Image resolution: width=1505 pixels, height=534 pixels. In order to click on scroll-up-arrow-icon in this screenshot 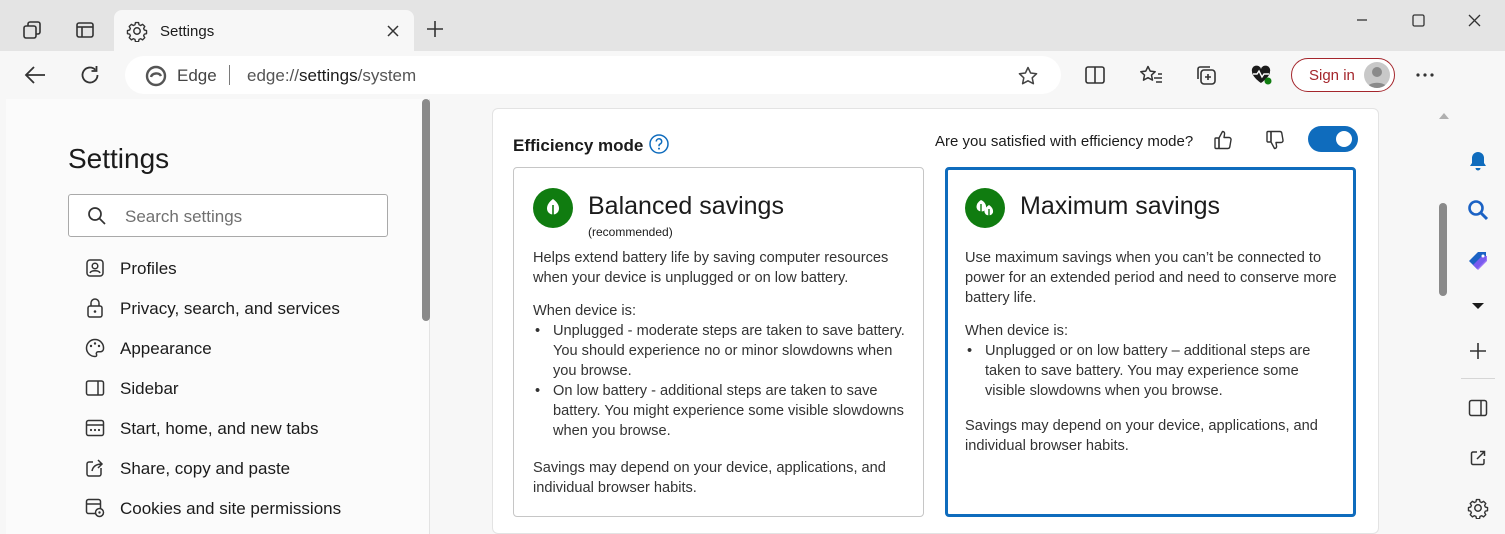, I will do `click(1444, 116)`.